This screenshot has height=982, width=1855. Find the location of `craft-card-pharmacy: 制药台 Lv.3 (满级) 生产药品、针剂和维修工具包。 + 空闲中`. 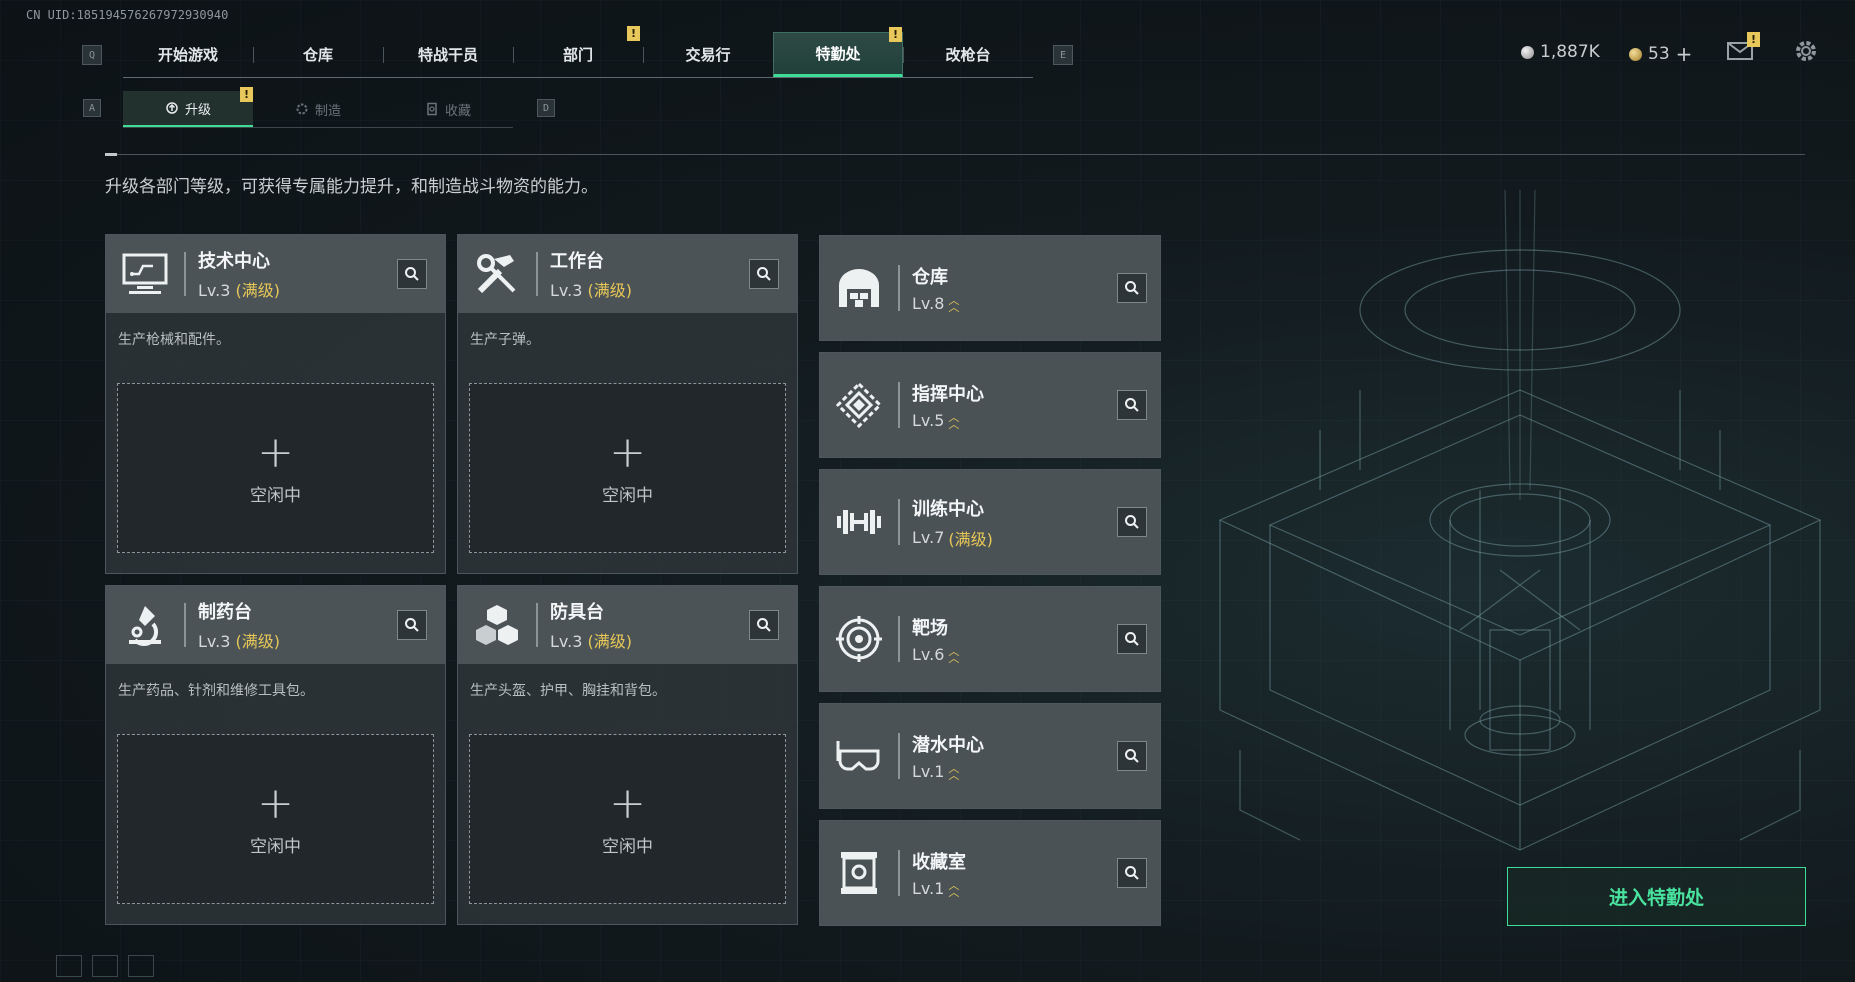

craft-card-pharmacy: 制药台 Lv.3 (满级) 生产药品、针剂和维修工具包。 + 空闲中 is located at coordinates (275, 755).